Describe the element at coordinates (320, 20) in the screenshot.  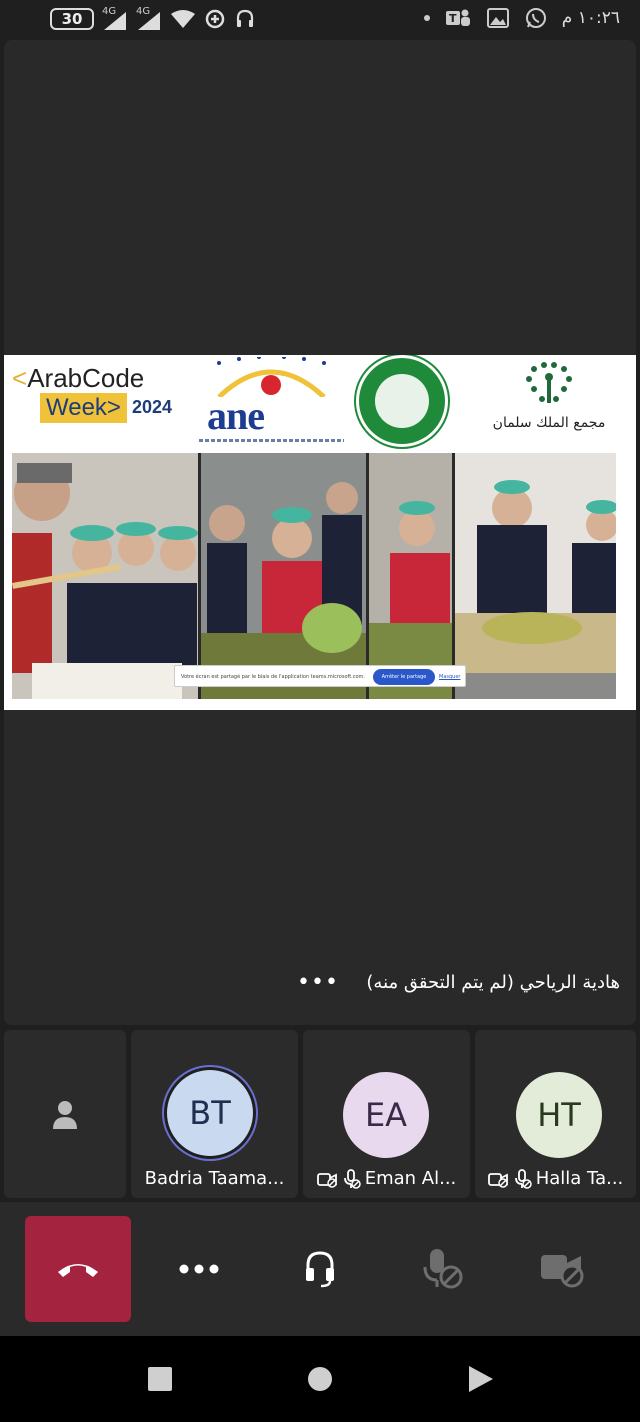
I see `status-bar: 30 4G 4G T ١٠:٢٦ م` at that location.